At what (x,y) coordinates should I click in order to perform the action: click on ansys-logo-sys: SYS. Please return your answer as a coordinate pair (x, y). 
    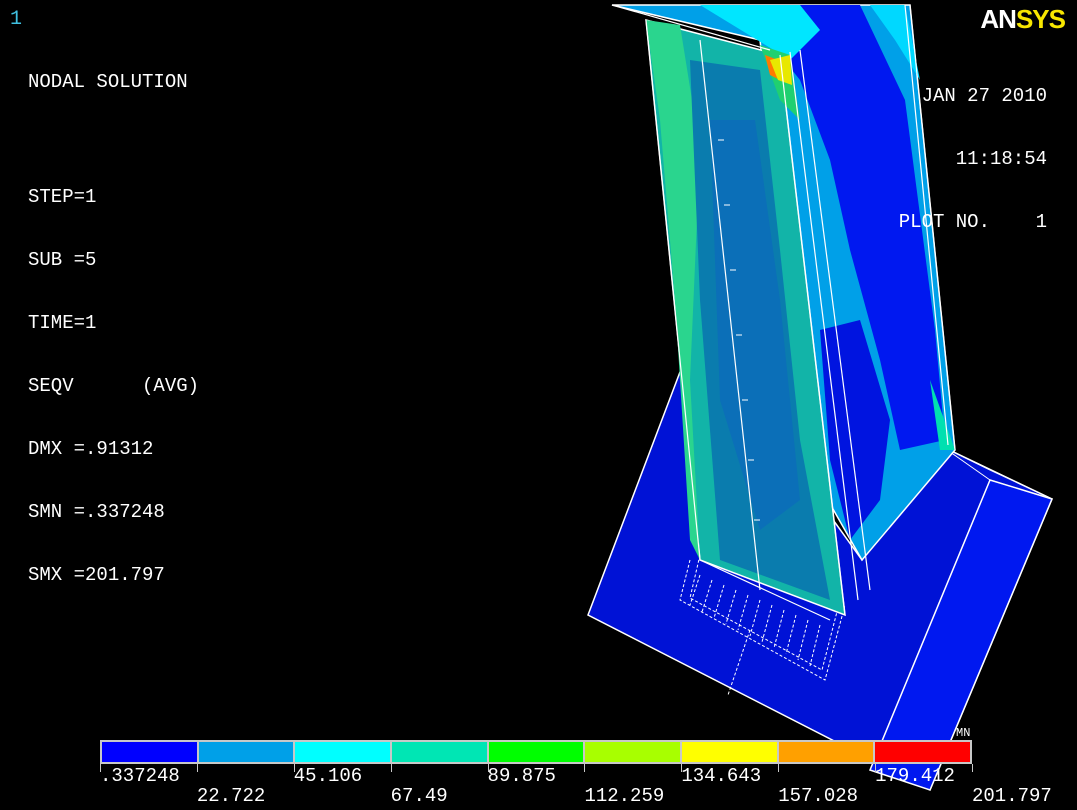
    Looking at the image, I should click on (1040, 19).